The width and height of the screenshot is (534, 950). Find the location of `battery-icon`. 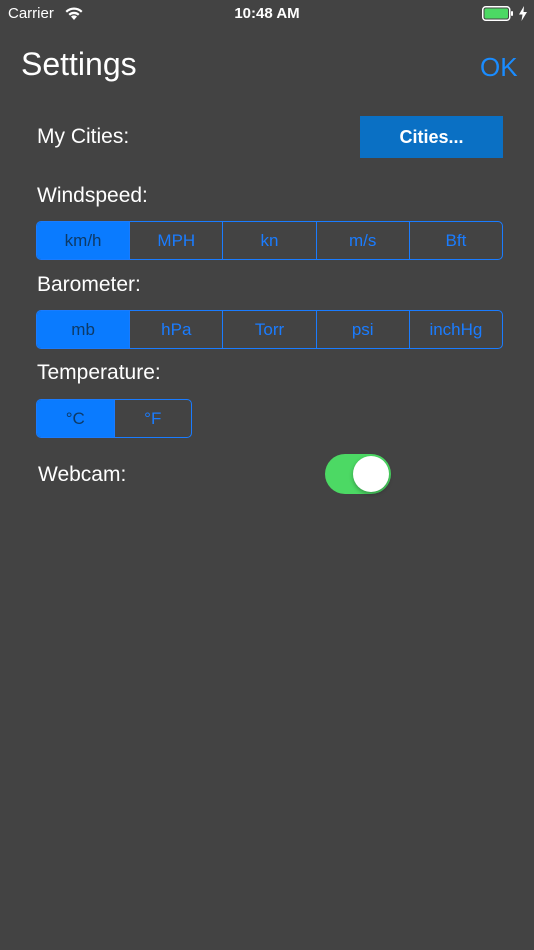

battery-icon is located at coordinates (497, 13).